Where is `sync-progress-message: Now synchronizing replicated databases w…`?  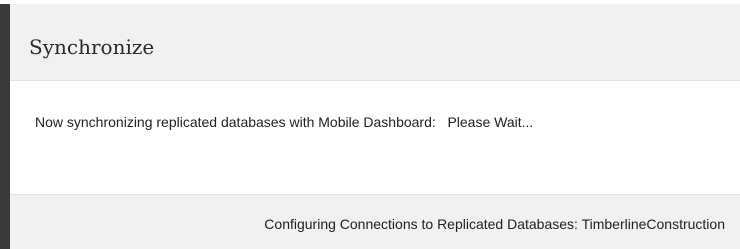
sync-progress-message: Now synchronizing replicated databases w… is located at coordinates (284, 122).